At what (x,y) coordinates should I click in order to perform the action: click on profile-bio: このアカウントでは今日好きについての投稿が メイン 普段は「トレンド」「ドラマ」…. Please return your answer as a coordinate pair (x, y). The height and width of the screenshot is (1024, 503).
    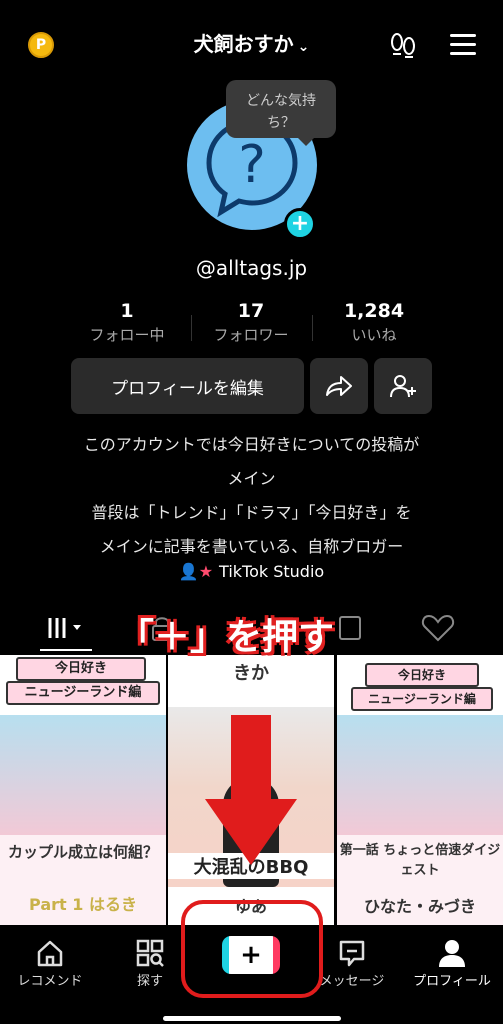
    Looking at the image, I should click on (251, 496).